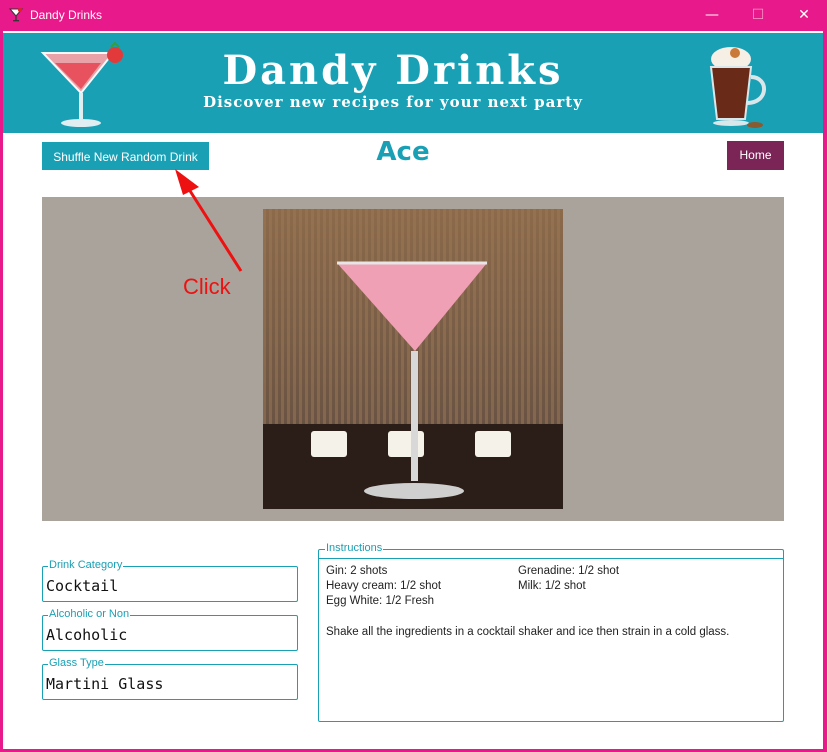  I want to click on title-bar: Dandy Drinks — ☐ ✕, so click(413, 15).